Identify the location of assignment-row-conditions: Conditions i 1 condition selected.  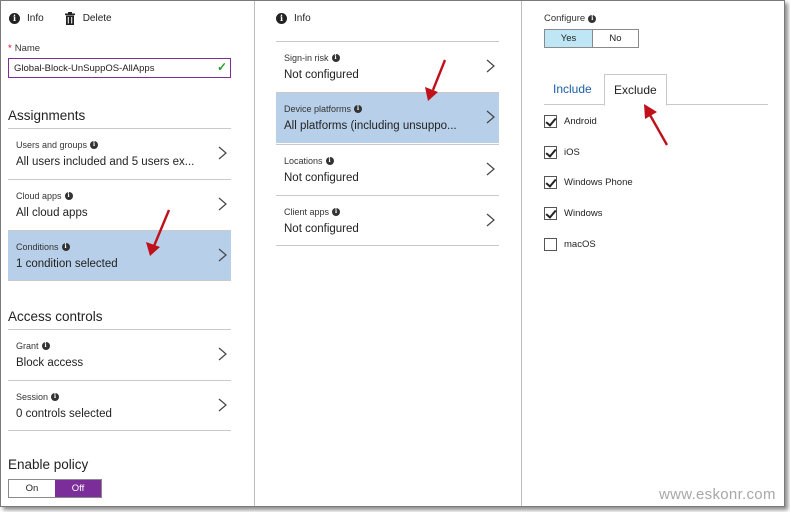
(119, 255).